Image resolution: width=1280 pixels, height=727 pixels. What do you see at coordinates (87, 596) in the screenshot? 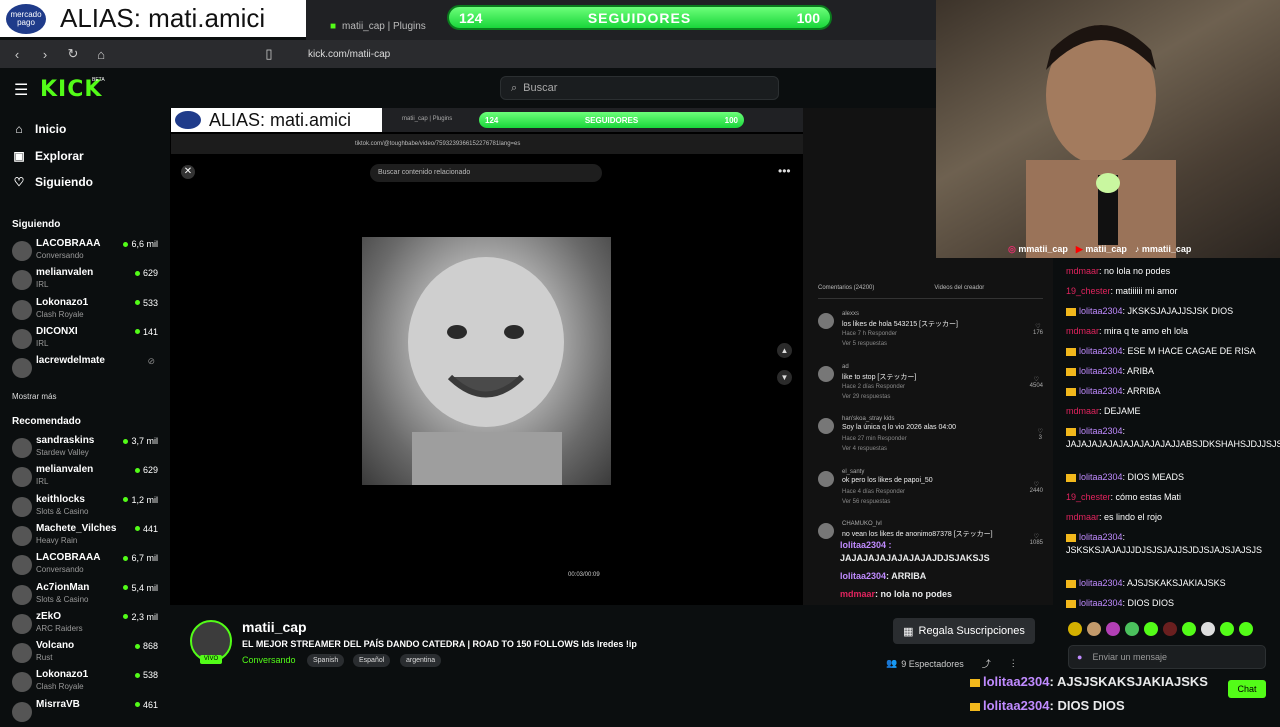
I see `channel-item: Ac7ionMan Slots & Casino 5,4 mil` at bounding box center [87, 596].